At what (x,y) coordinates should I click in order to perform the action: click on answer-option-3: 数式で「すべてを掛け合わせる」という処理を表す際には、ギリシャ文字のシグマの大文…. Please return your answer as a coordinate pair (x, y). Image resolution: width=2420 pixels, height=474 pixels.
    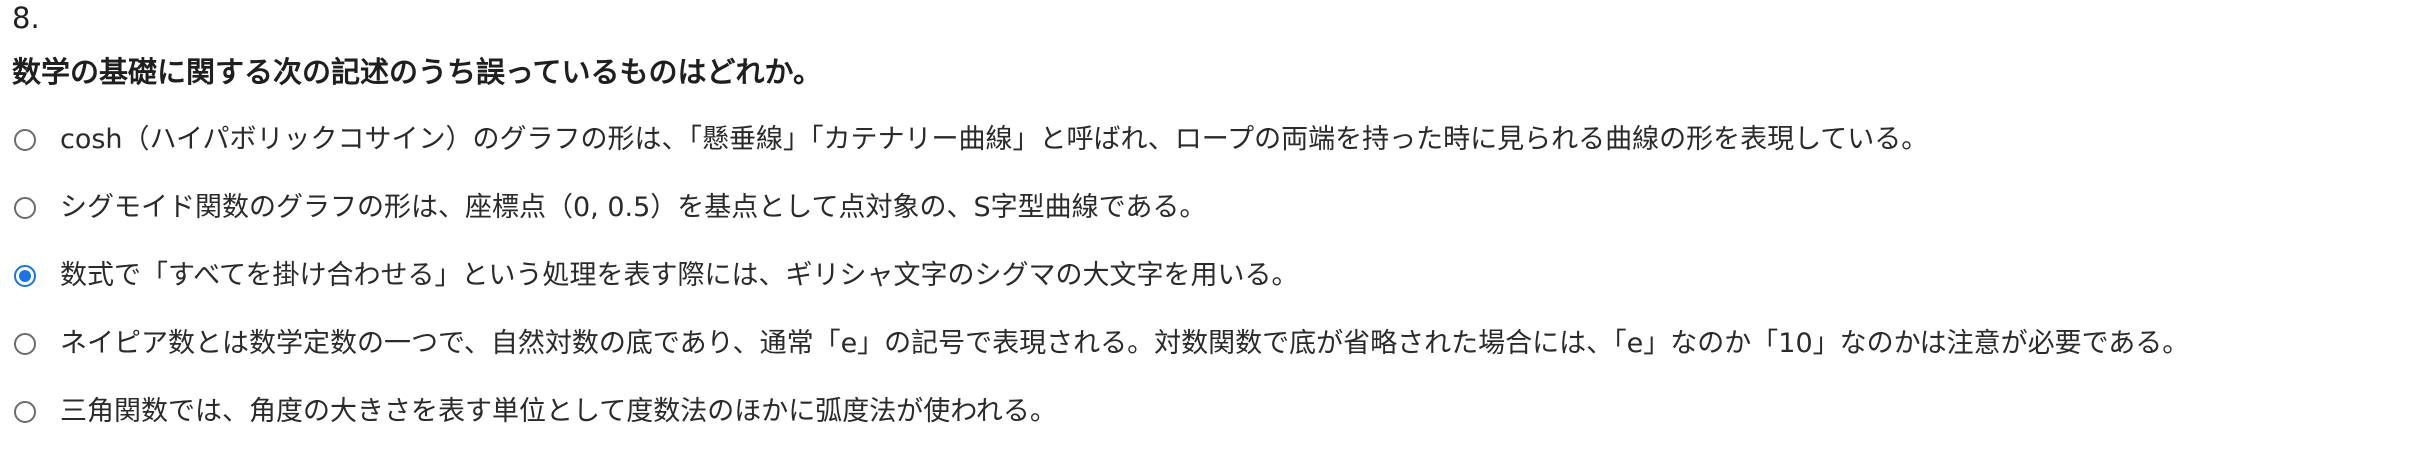
    Looking at the image, I should click on (1212, 276).